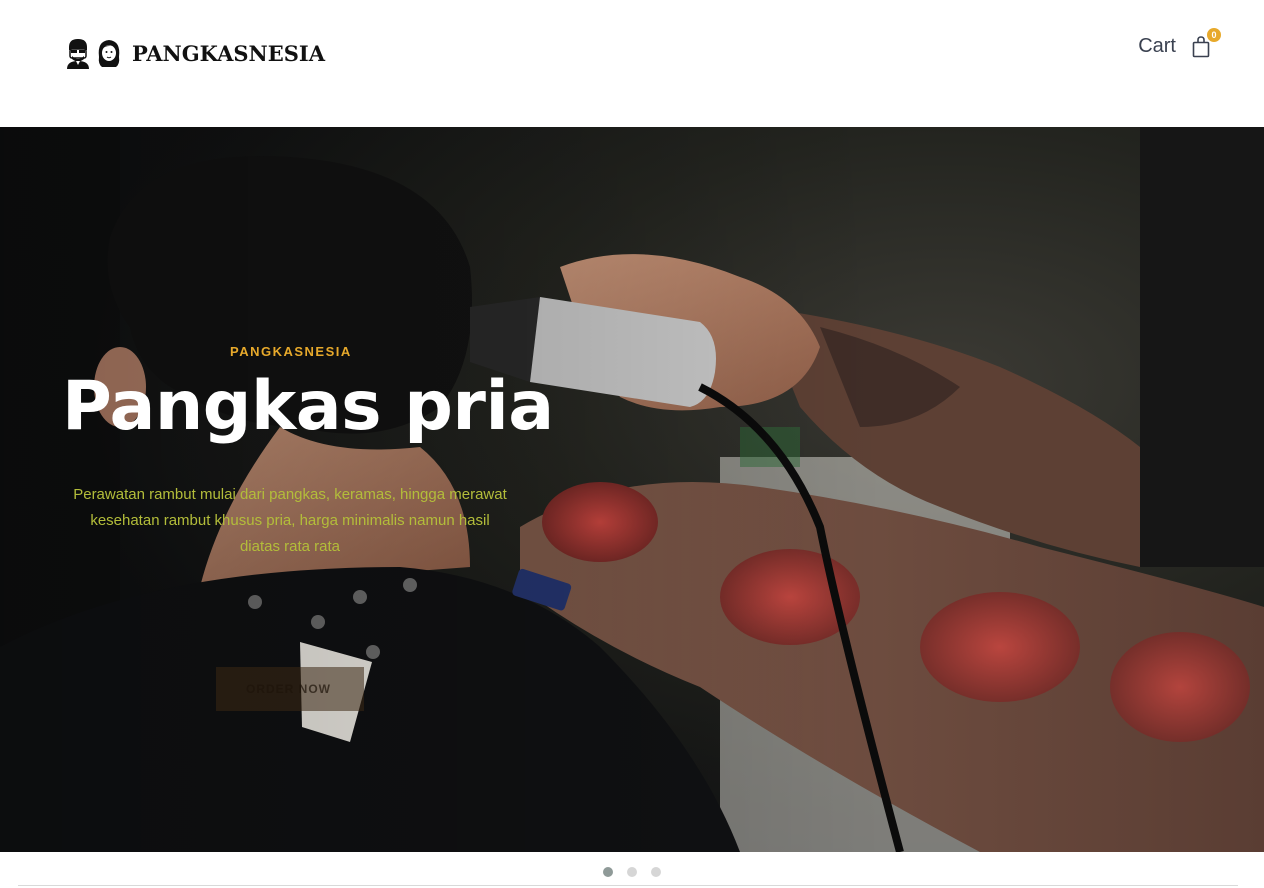 The width and height of the screenshot is (1264, 888). I want to click on man-face-icon, so click(78, 54).